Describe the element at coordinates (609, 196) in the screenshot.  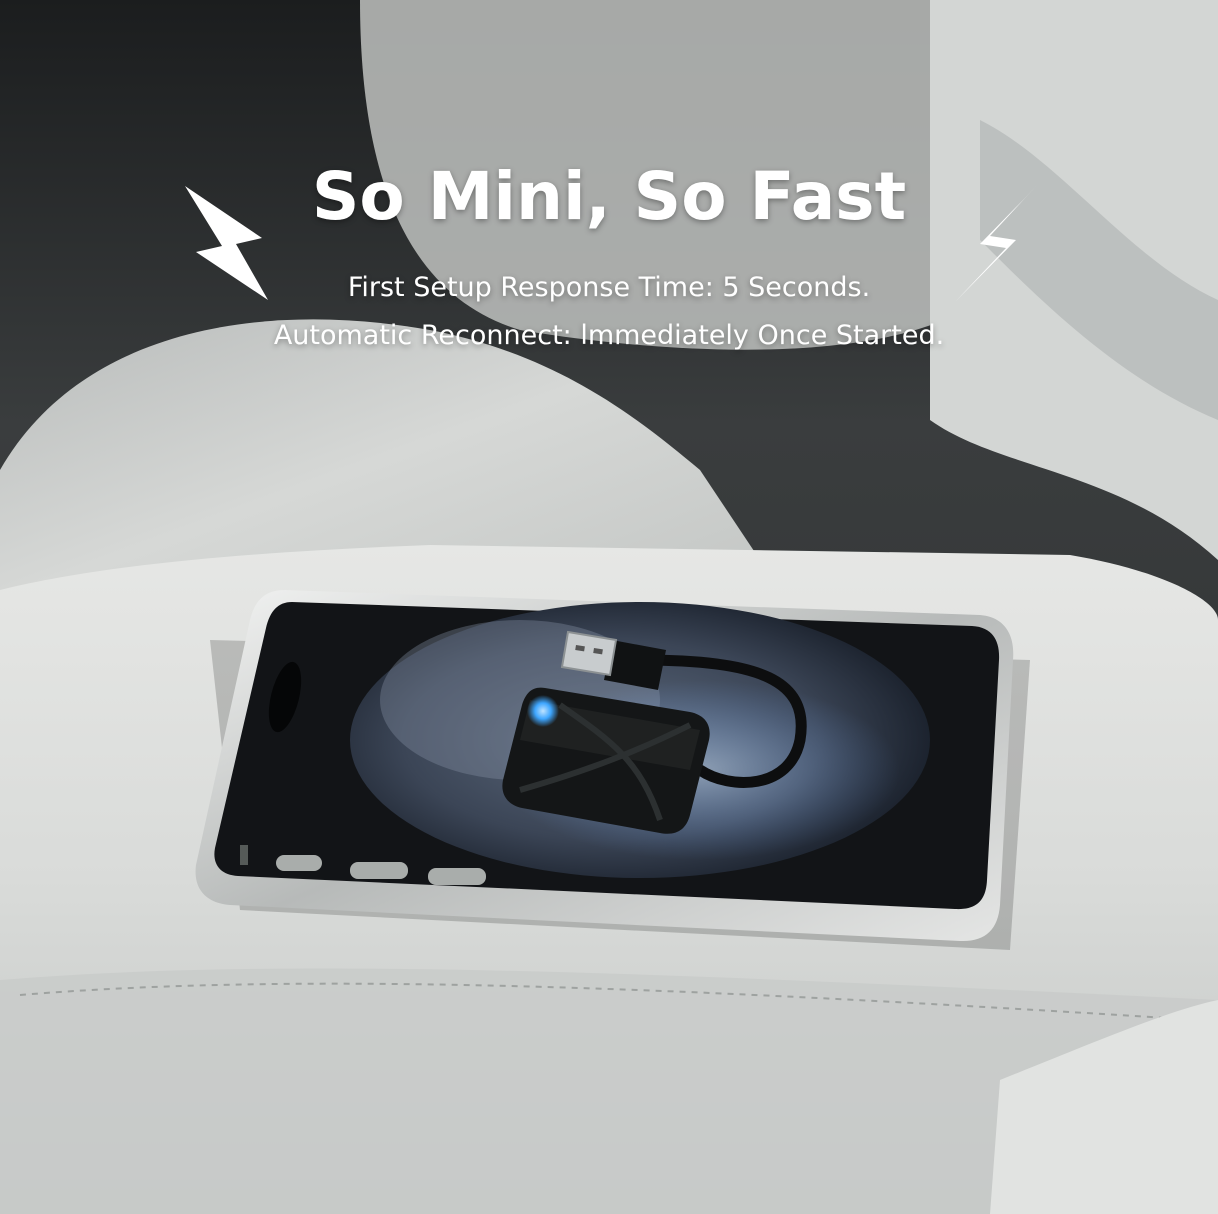
I see `headline-title: So Mini, So Fast` at that location.